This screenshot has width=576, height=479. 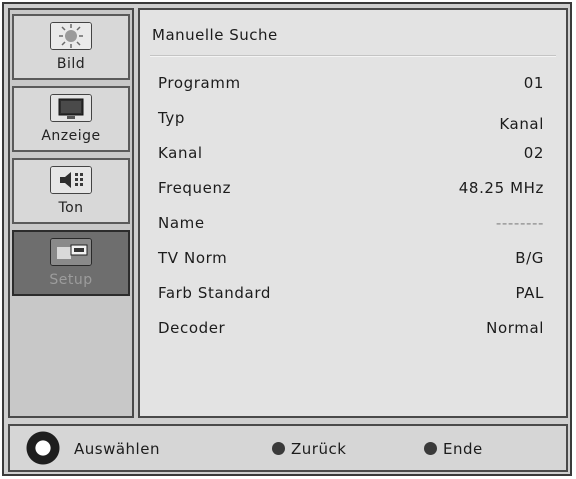 What do you see at coordinates (71, 108) in the screenshot?
I see `monitor-icon` at bounding box center [71, 108].